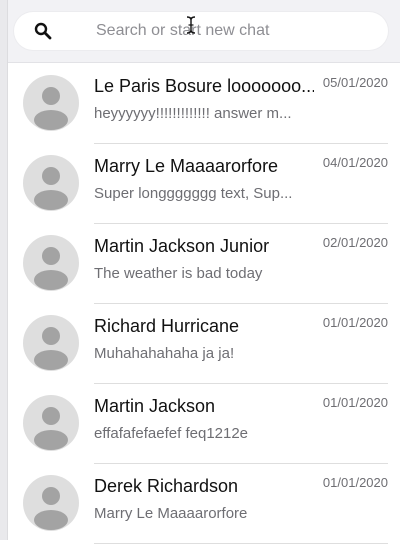  I want to click on left-panel-edge, so click(4, 270).